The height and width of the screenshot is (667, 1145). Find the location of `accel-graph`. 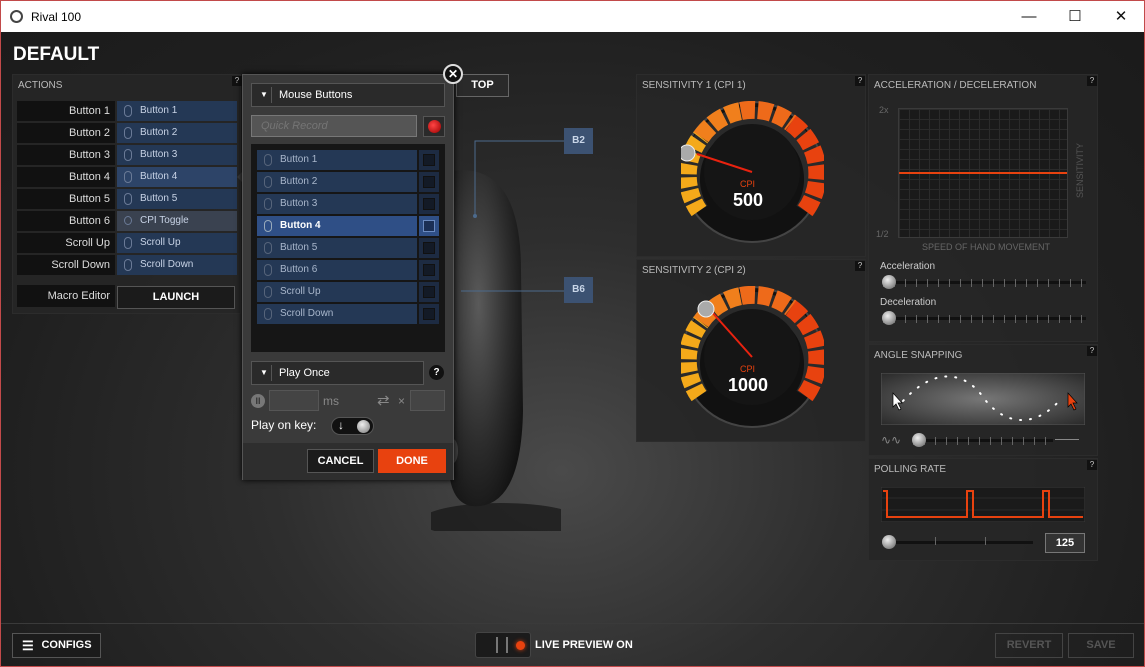

accel-graph is located at coordinates (983, 173).